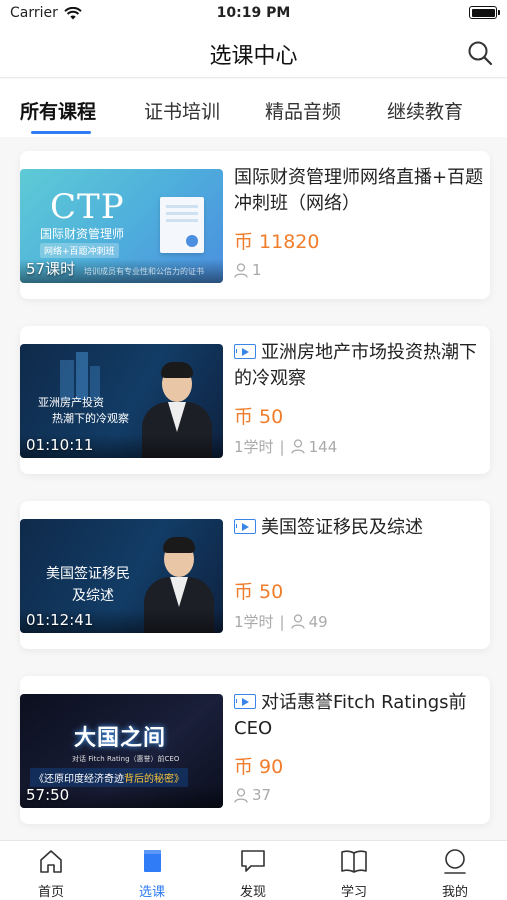 Image resolution: width=507 pixels, height=900 pixels. I want to click on course-title: 对话惠誉Fitch Ratings前CEO, so click(350, 715).